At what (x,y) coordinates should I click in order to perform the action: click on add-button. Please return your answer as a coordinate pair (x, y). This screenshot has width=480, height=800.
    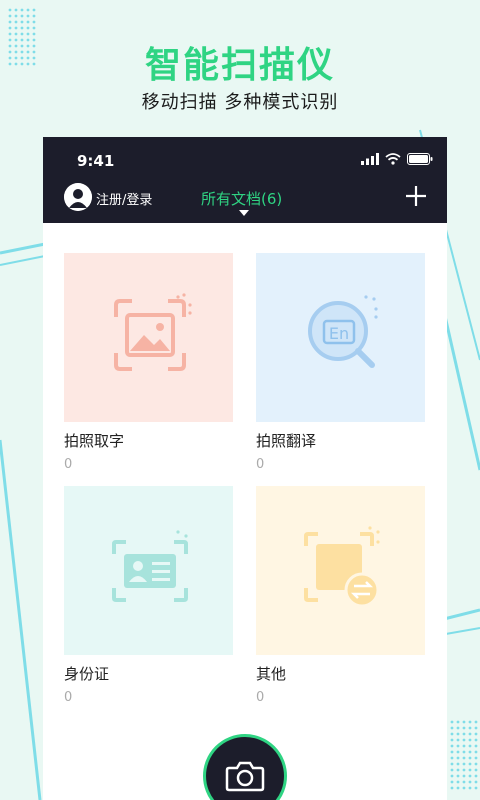
    Looking at the image, I should click on (416, 196).